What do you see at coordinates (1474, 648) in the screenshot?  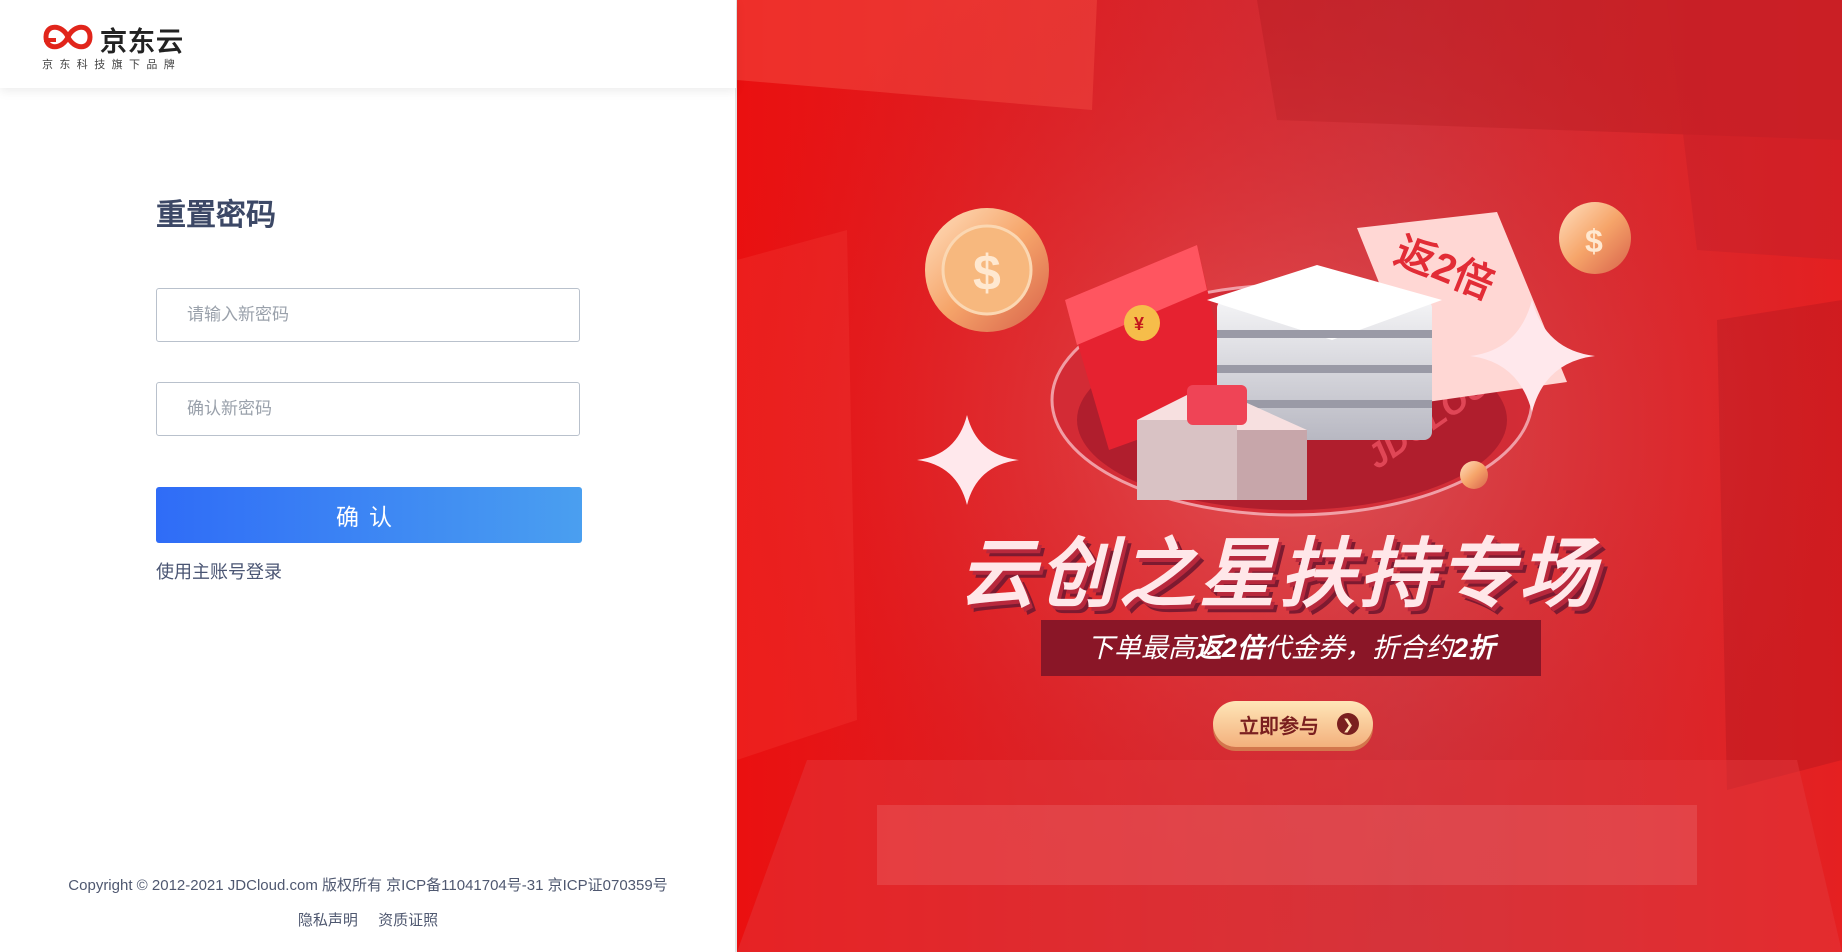 I see `subline-highlight-discount: 2折` at bounding box center [1474, 648].